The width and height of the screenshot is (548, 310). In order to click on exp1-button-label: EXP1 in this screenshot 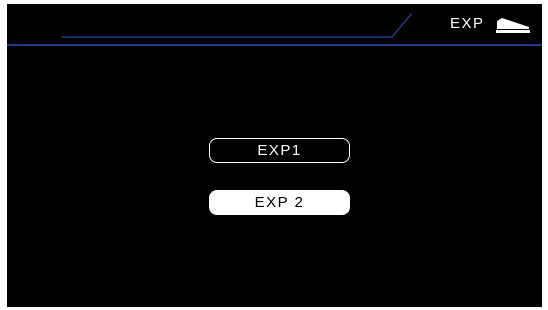, I will do `click(279, 150)`.